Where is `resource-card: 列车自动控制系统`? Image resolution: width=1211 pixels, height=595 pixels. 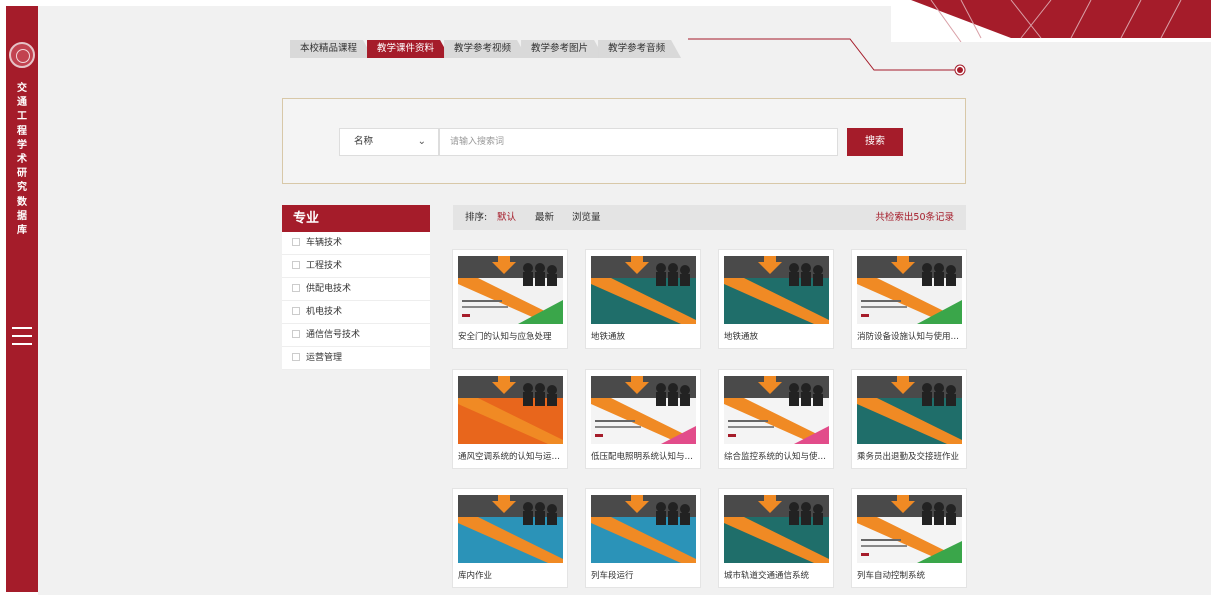 resource-card: 列车自动控制系统 is located at coordinates (909, 538).